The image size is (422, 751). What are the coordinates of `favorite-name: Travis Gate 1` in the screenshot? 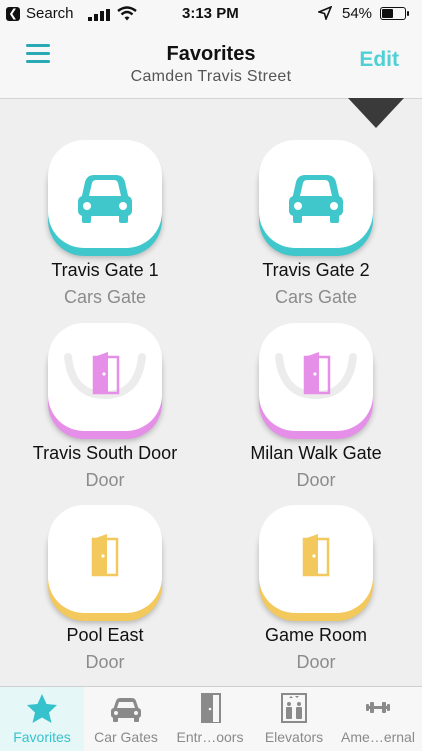 It's located at (105, 270).